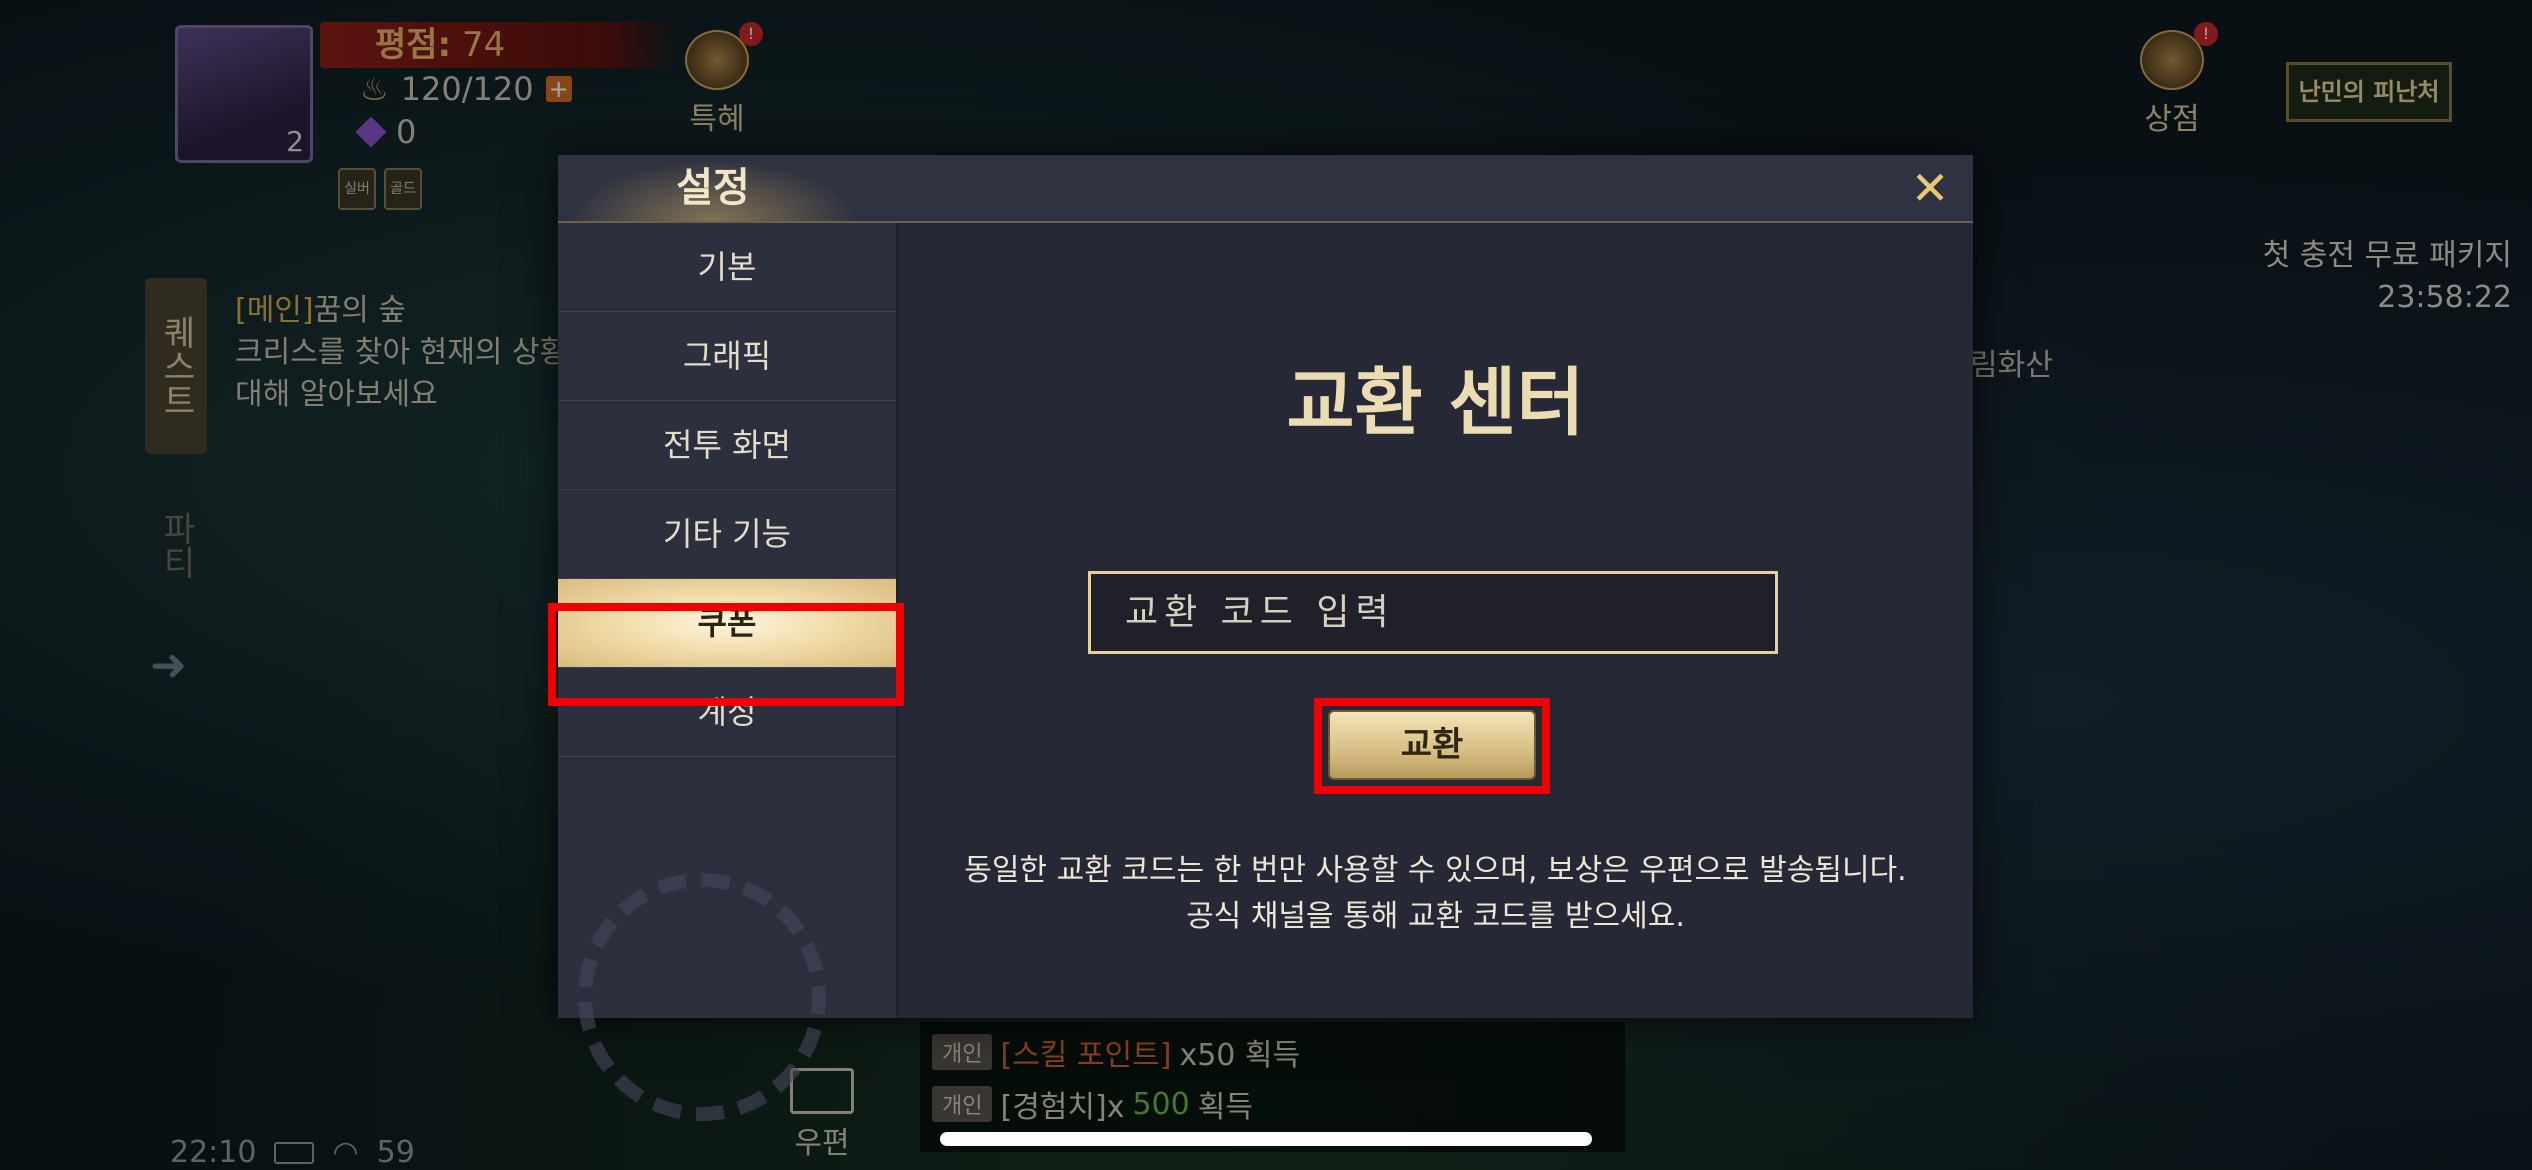 Image resolution: width=2532 pixels, height=1170 pixels. What do you see at coordinates (345, 1152) in the screenshot?
I see `wifi-icon: ◠` at bounding box center [345, 1152].